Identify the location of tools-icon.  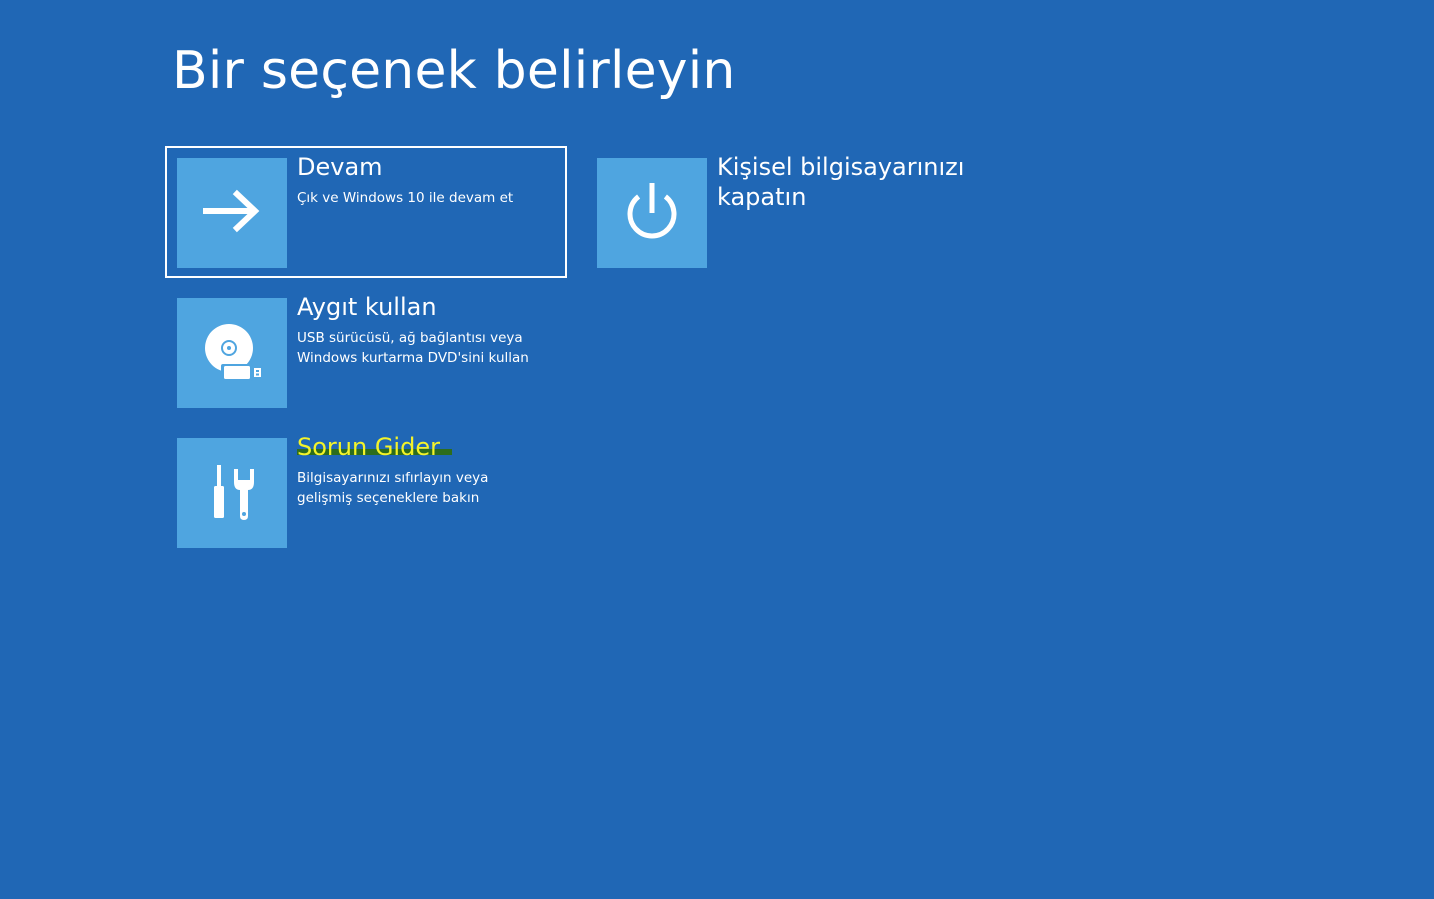
(234, 492).